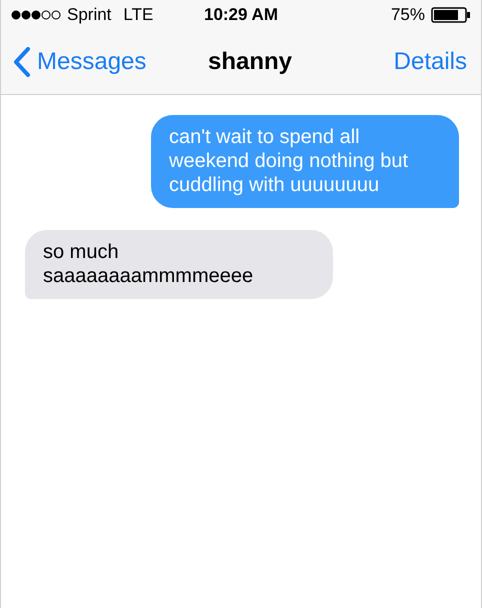 This screenshot has height=608, width=482. What do you see at coordinates (138, 15) in the screenshot?
I see `network-type: LTE` at bounding box center [138, 15].